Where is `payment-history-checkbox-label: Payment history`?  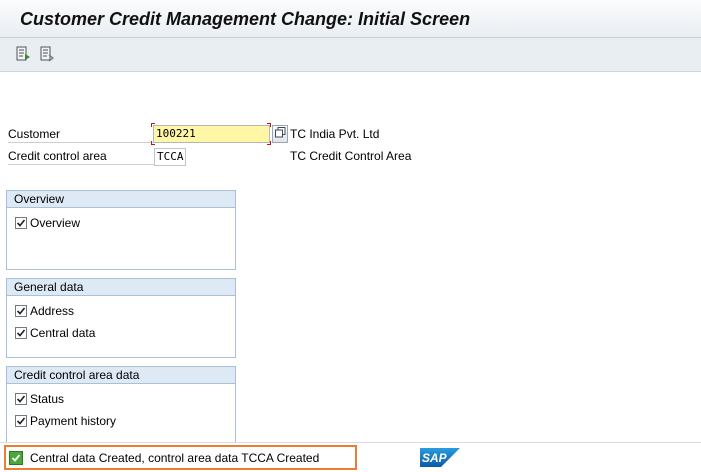 payment-history-checkbox-label: Payment history is located at coordinates (73, 421).